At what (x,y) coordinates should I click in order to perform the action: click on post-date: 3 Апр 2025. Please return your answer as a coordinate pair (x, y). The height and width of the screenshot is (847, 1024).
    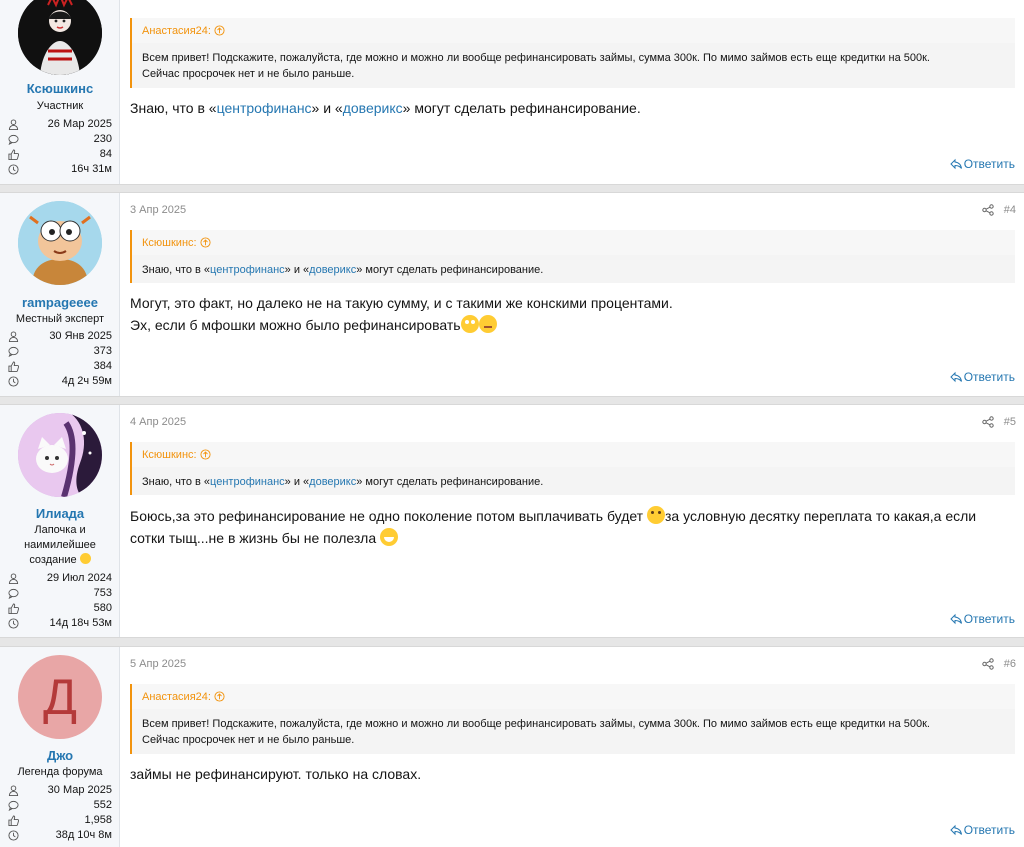
    Looking at the image, I should click on (158, 210).